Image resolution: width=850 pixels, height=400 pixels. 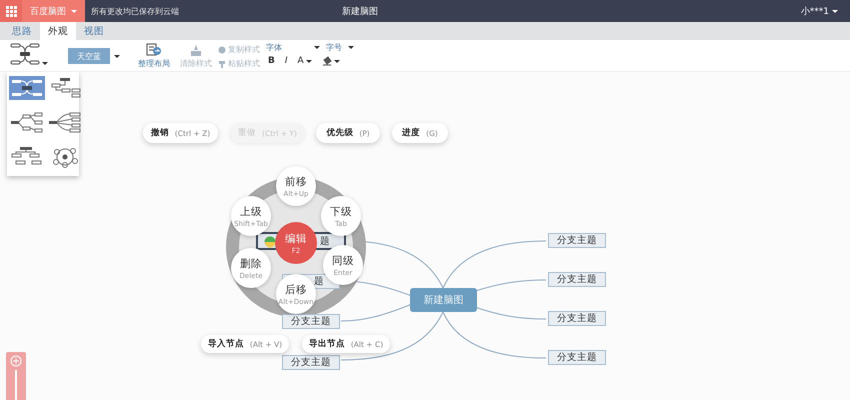 I want to click on save-status: 所有更改均已保存到云端, so click(x=135, y=11).